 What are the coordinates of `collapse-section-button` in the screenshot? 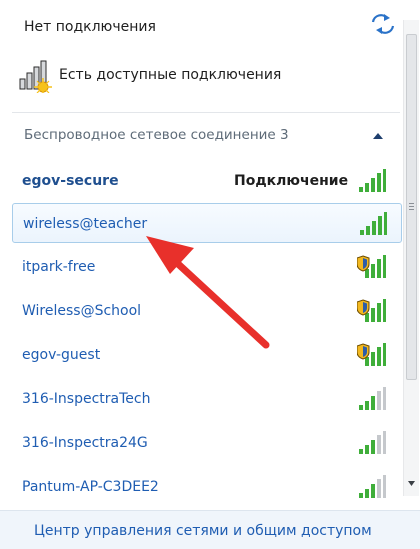 It's located at (378, 136).